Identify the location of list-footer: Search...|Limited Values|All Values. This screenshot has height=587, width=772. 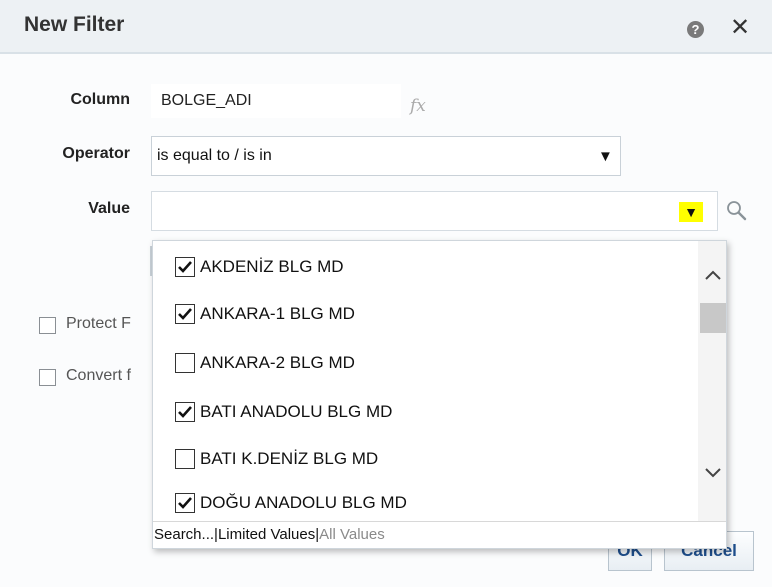
(439, 534).